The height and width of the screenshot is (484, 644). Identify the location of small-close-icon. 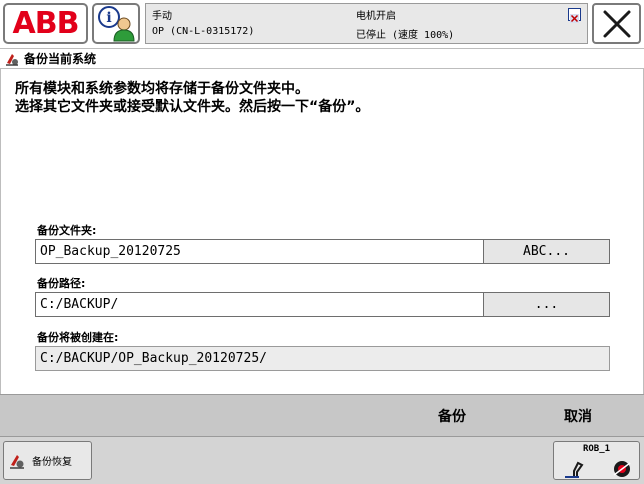
(574, 15).